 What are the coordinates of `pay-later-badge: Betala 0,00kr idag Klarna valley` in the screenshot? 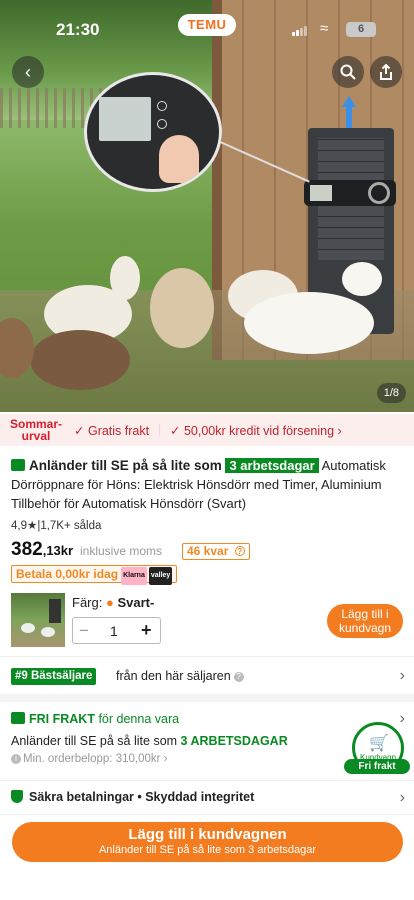 It's located at (94, 575).